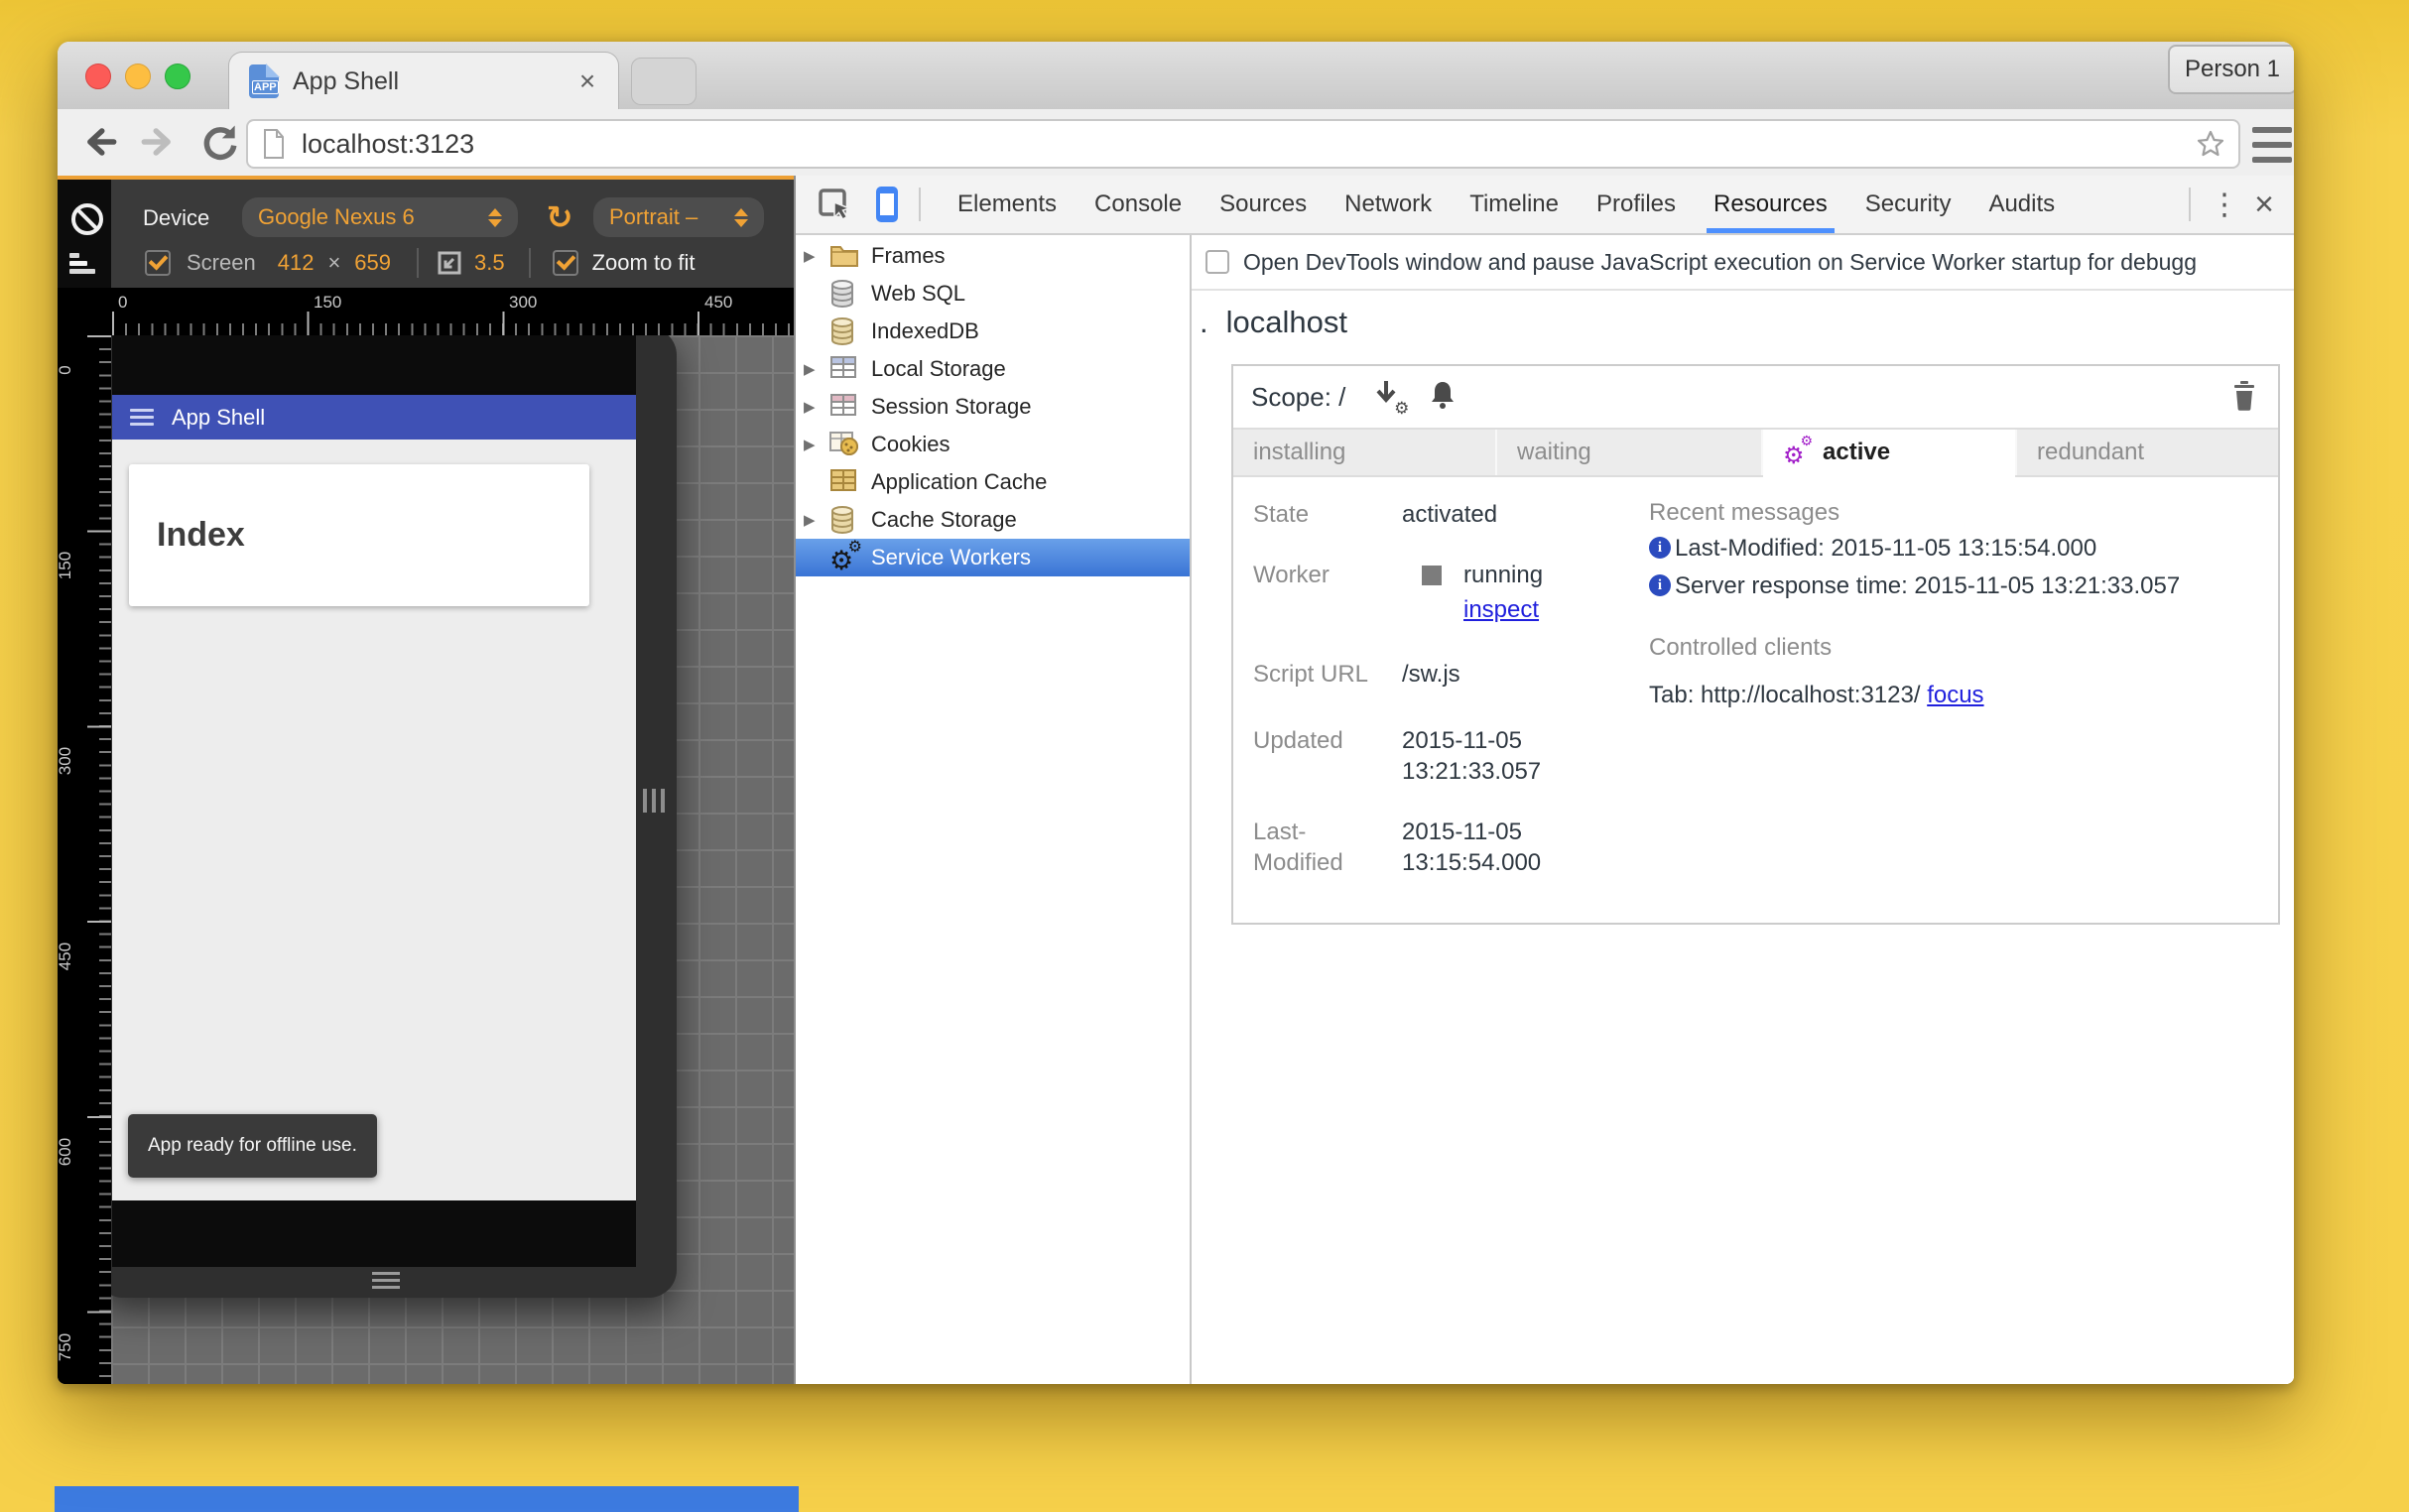 This screenshot has height=1512, width=2409. Describe the element at coordinates (372, 263) in the screenshot. I see `screen-height-value: 659` at that location.